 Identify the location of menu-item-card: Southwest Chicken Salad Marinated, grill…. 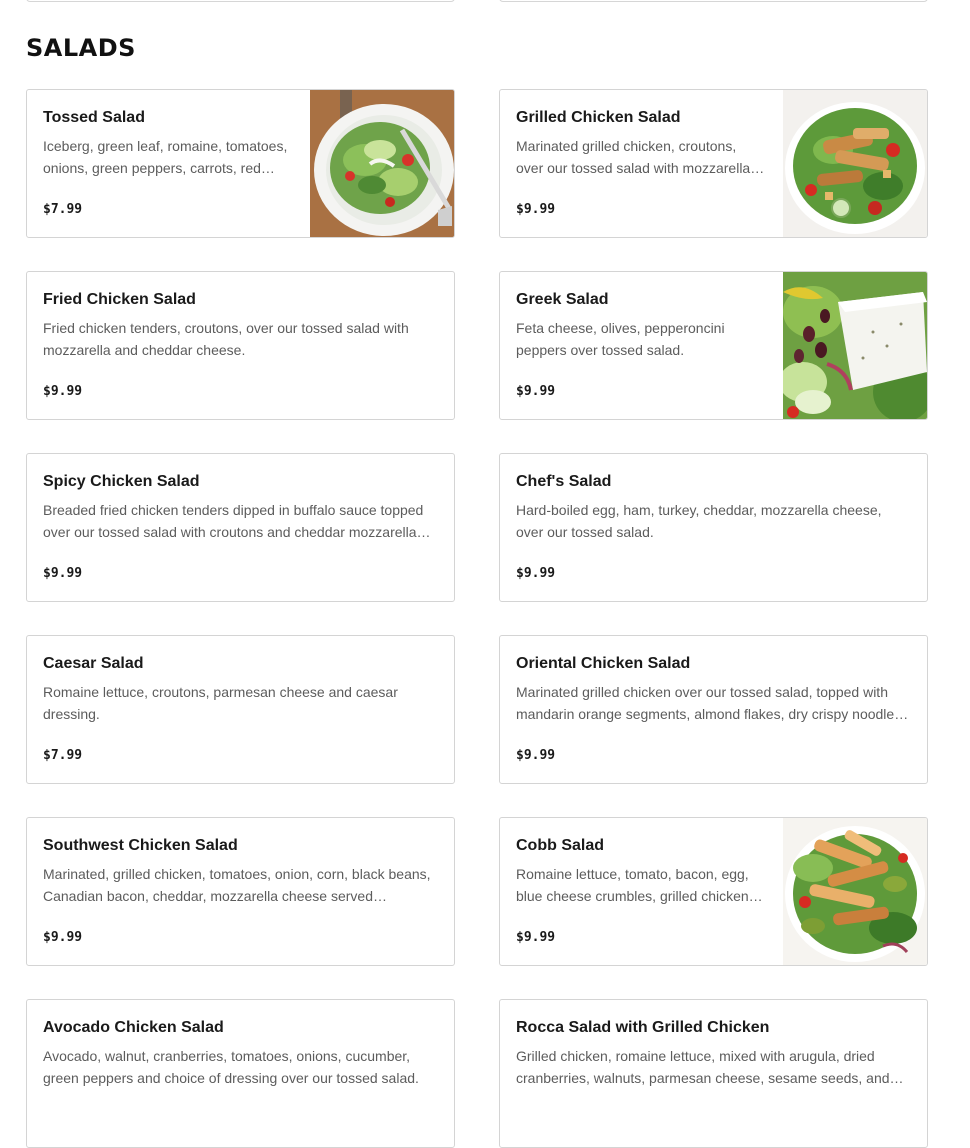
(240, 891).